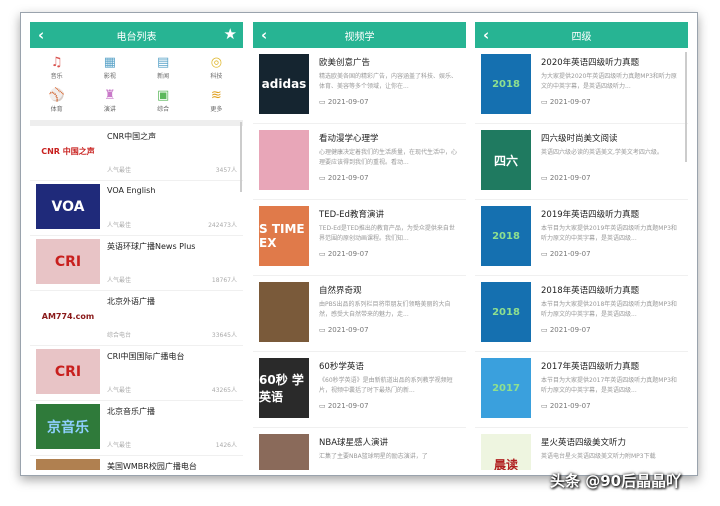 Image resolution: width=720 pixels, height=506 pixels. What do you see at coordinates (590, 63) in the screenshot?
I see `album-title: 2020年英语四级听力真题` at bounding box center [590, 63].